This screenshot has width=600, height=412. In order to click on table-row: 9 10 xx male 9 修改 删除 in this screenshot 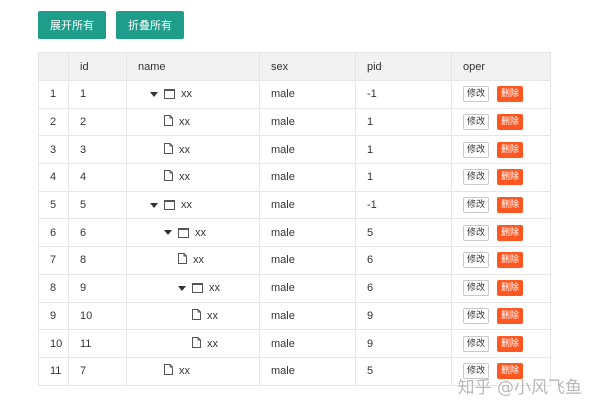, I will do `click(294, 316)`.